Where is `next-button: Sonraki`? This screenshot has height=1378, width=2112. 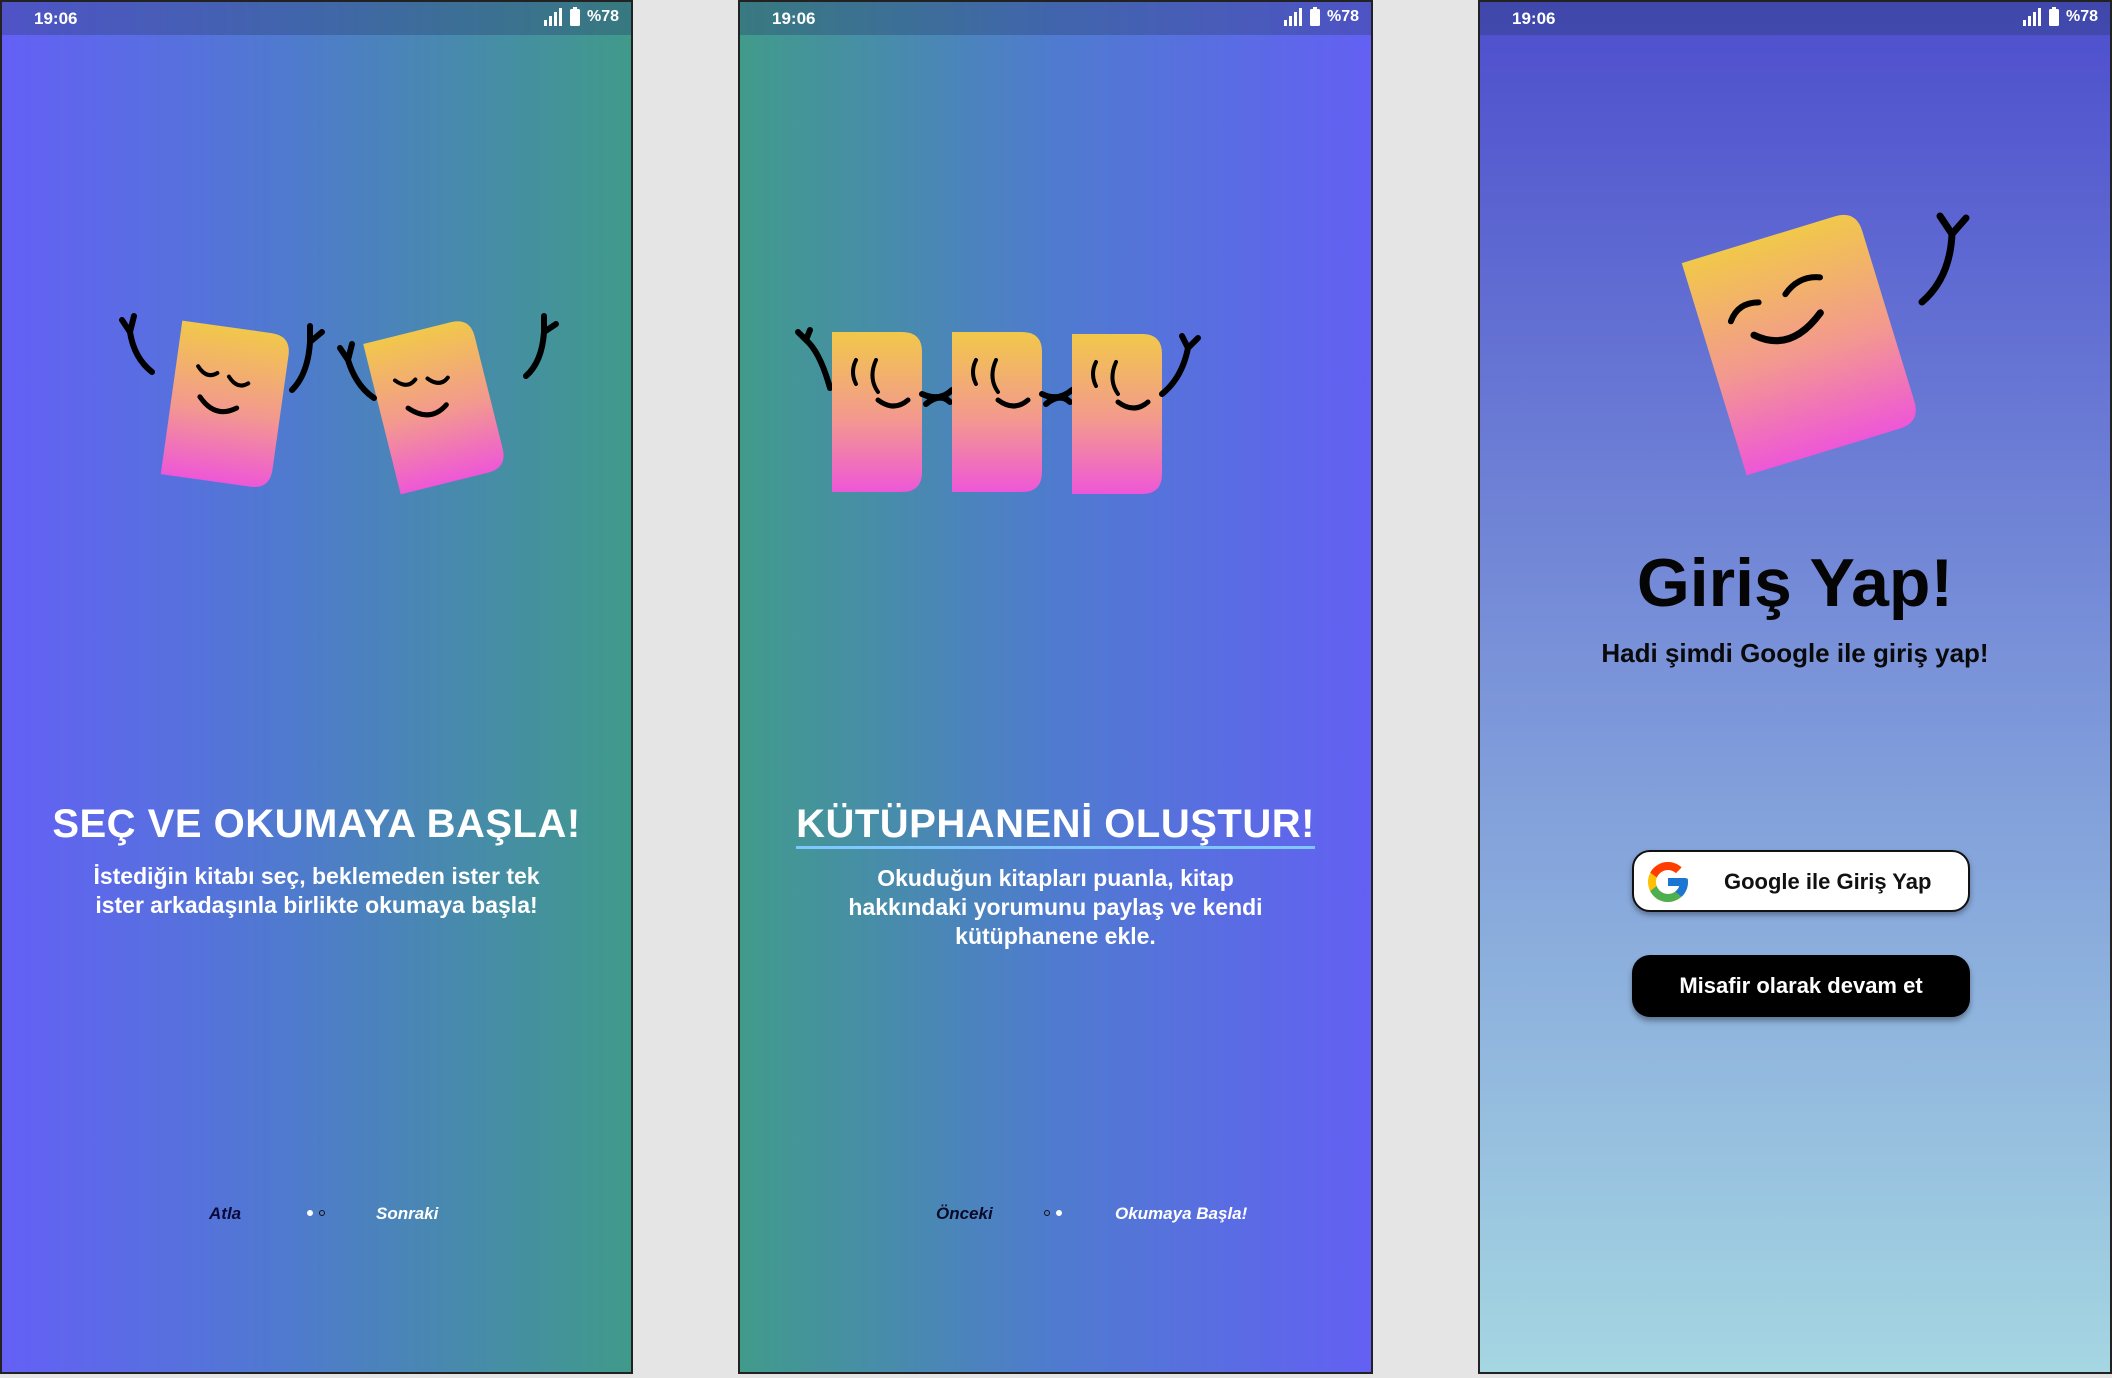 next-button: Sonraki is located at coordinates (407, 1214).